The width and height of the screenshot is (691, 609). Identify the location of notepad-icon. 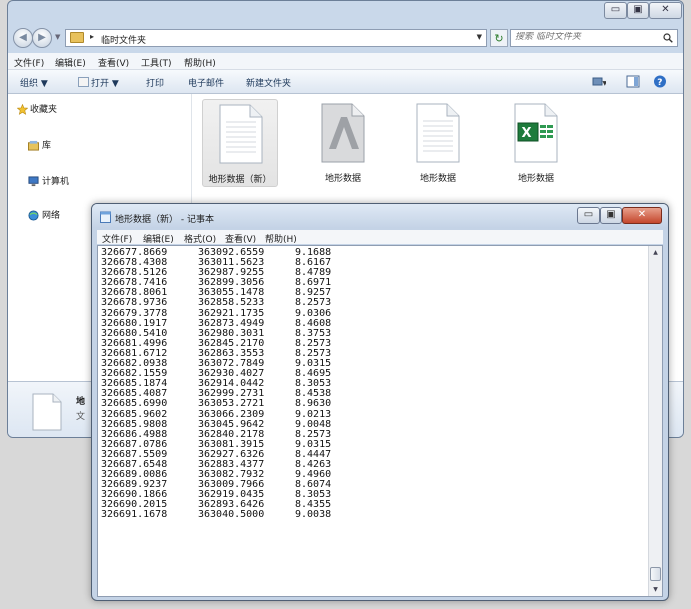
(105, 217).